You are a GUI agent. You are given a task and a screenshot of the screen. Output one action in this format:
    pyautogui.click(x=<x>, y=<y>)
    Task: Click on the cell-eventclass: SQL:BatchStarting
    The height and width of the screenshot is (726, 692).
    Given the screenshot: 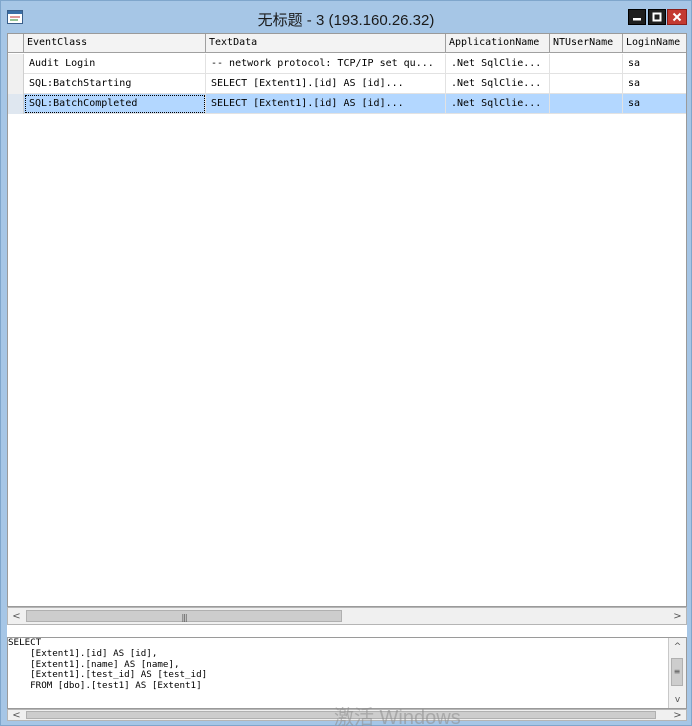 What is the action you would take?
    pyautogui.click(x=115, y=84)
    